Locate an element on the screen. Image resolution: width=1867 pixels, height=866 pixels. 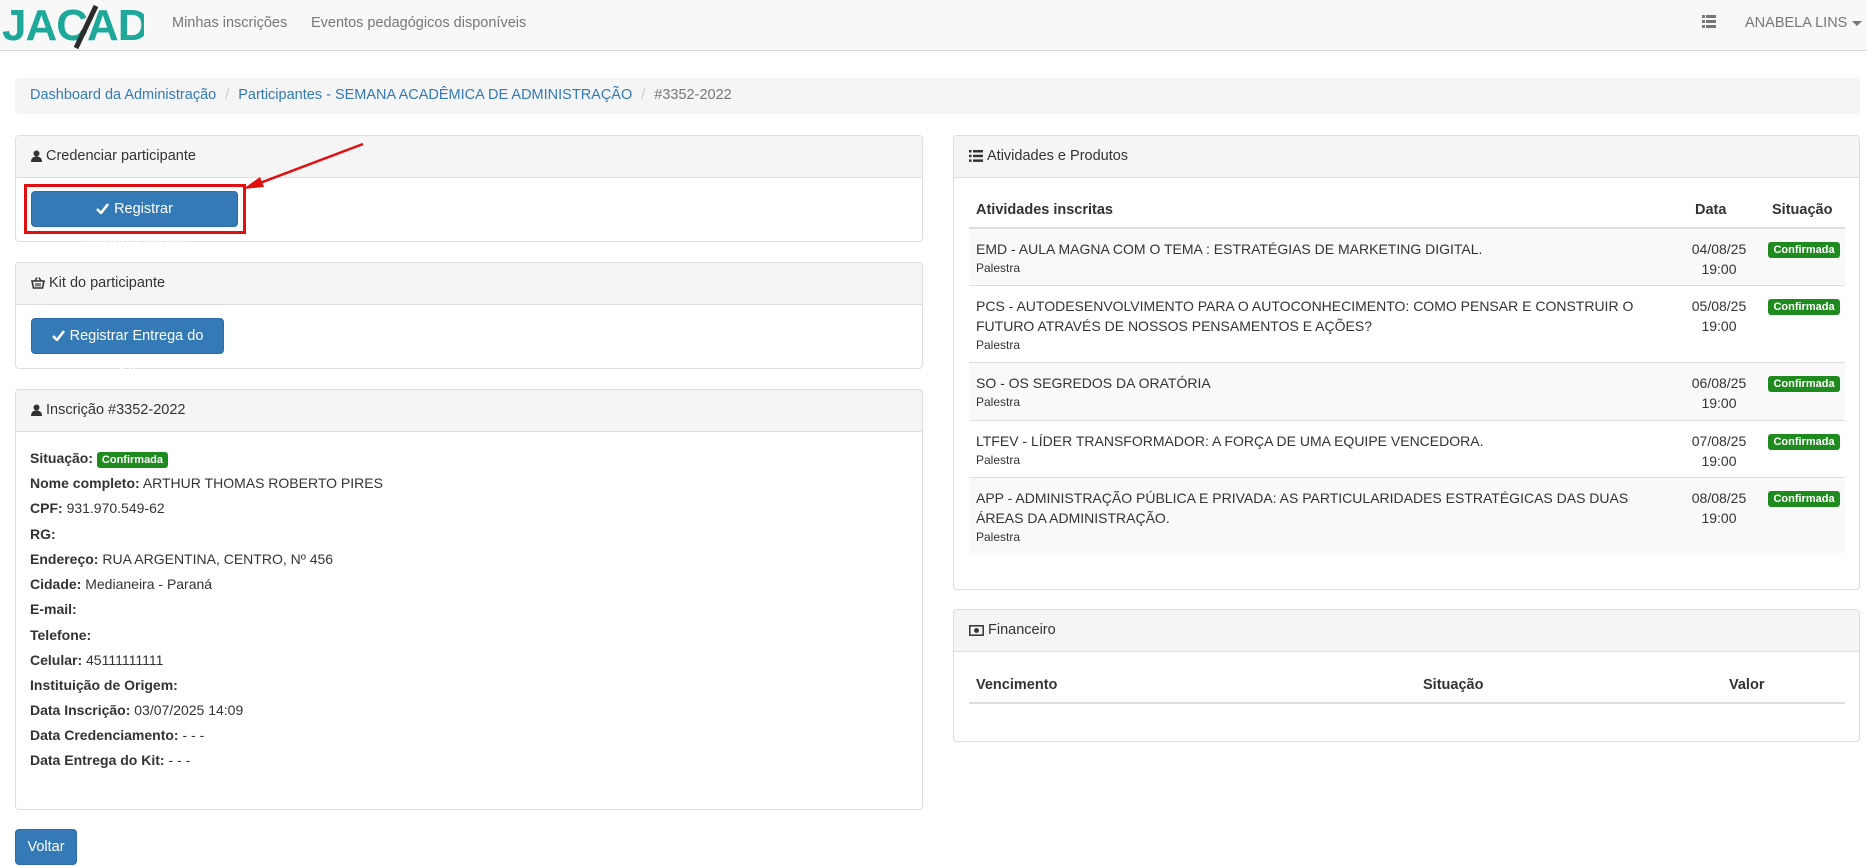
basket-icon is located at coordinates (38, 283).